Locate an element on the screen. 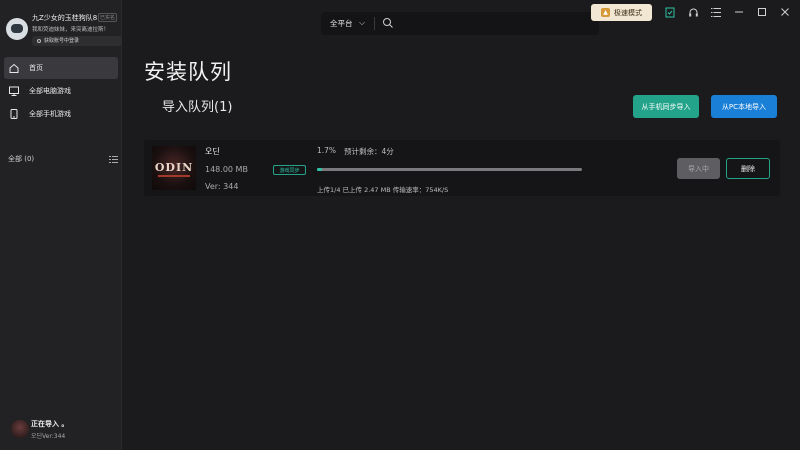 The height and width of the screenshot is (450, 800). sync-check-icon is located at coordinates (670, 12).